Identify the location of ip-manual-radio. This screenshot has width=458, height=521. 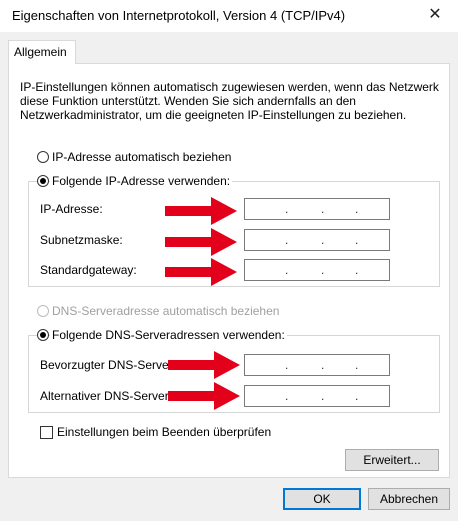
(43, 181).